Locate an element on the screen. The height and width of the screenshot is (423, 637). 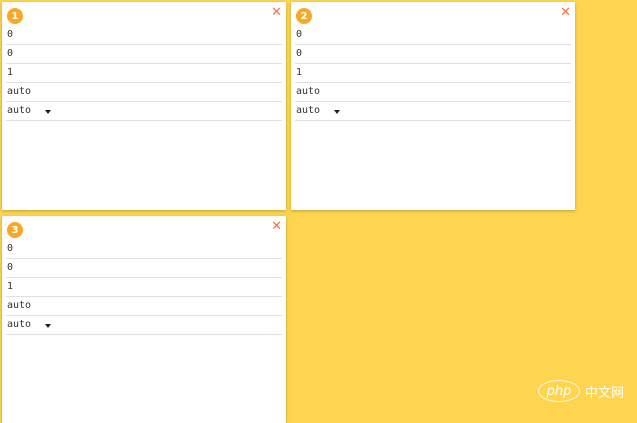
item-number-badge: 1 is located at coordinates (15, 16).